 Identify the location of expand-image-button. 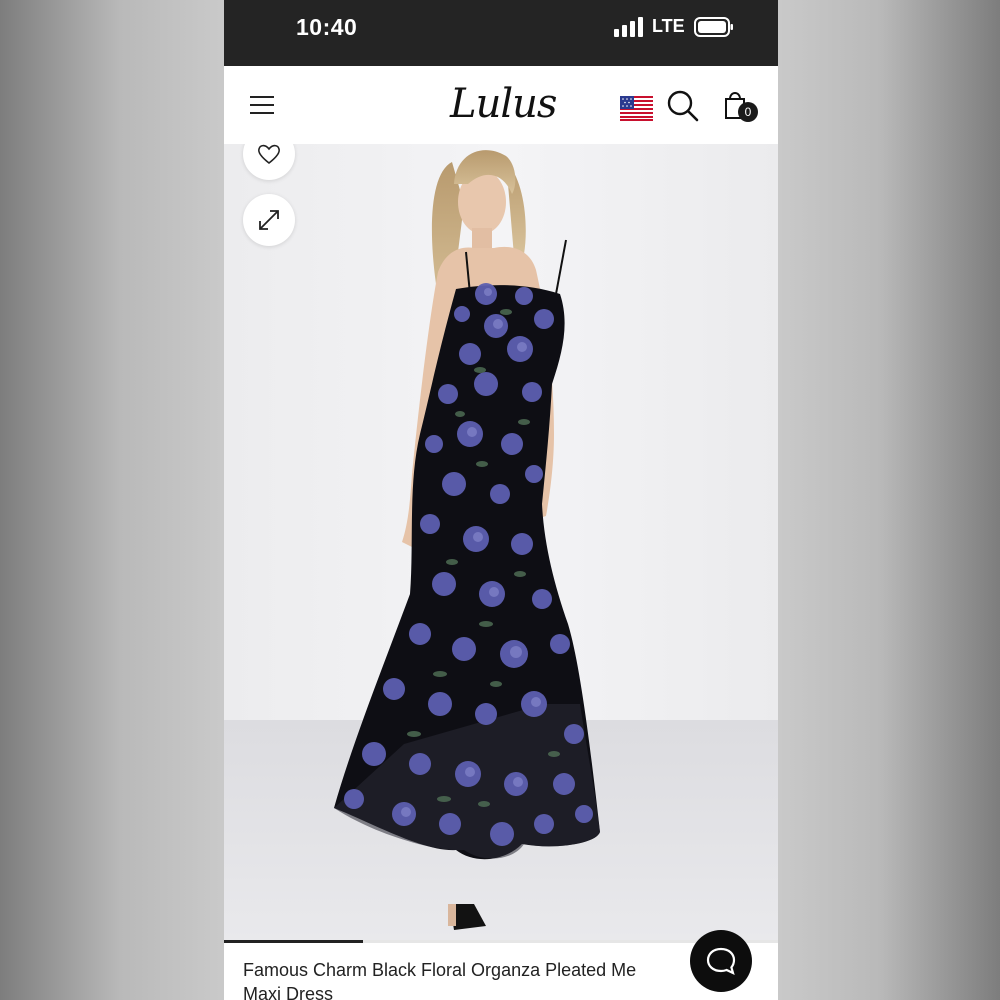
(269, 220).